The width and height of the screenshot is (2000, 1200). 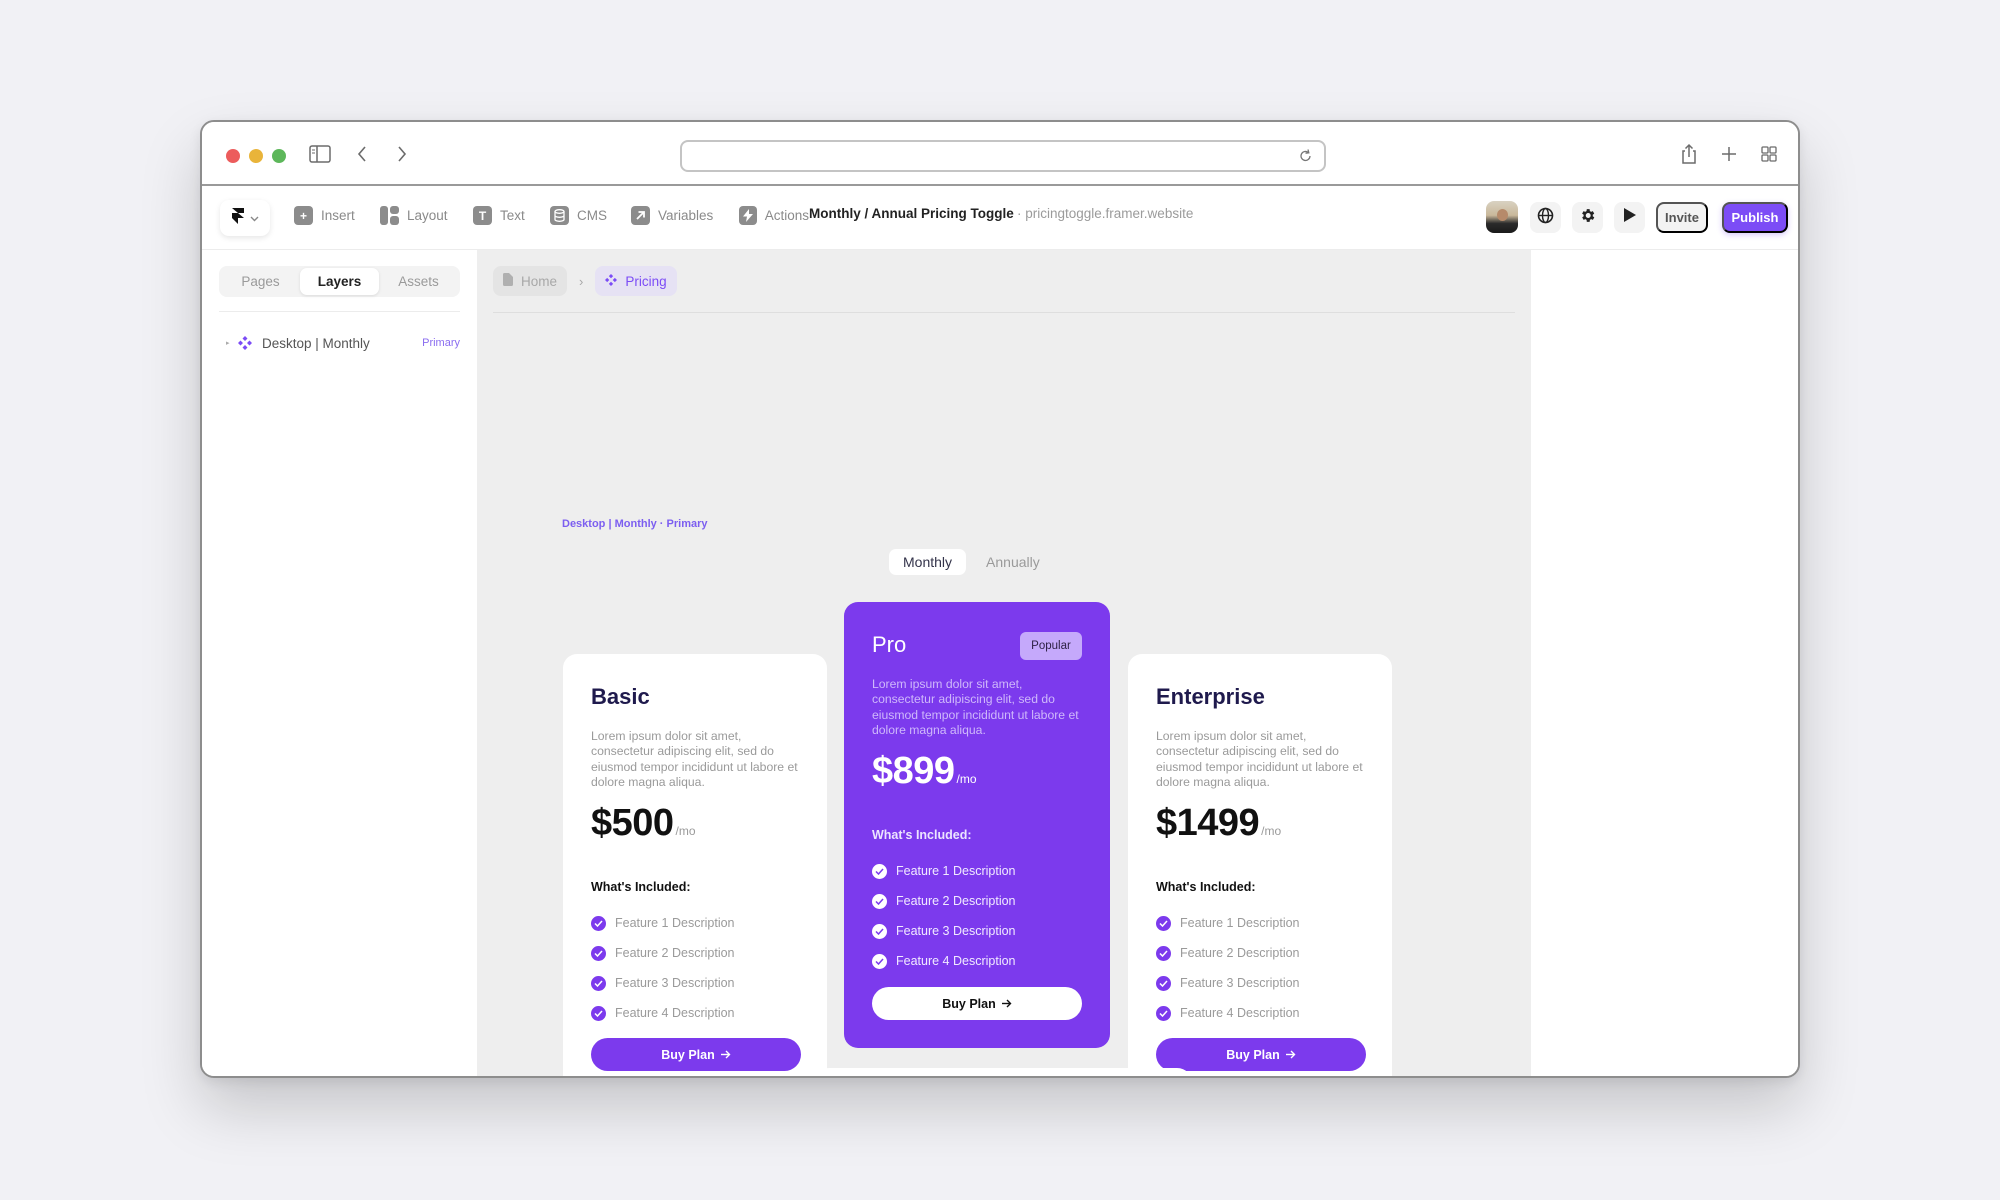 What do you see at coordinates (232, 343) in the screenshot?
I see `expand-arrow-icon: ▸` at bounding box center [232, 343].